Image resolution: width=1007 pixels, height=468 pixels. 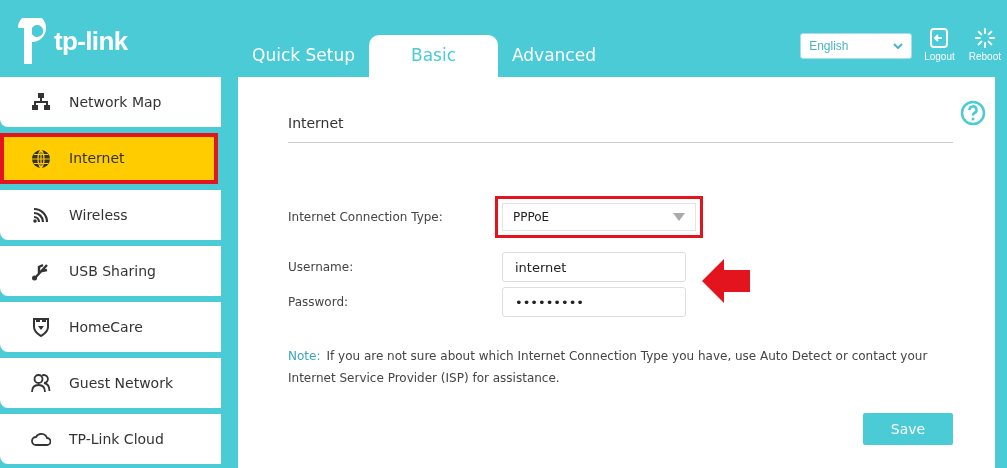 What do you see at coordinates (679, 217) in the screenshot?
I see `dropdown-icon` at bounding box center [679, 217].